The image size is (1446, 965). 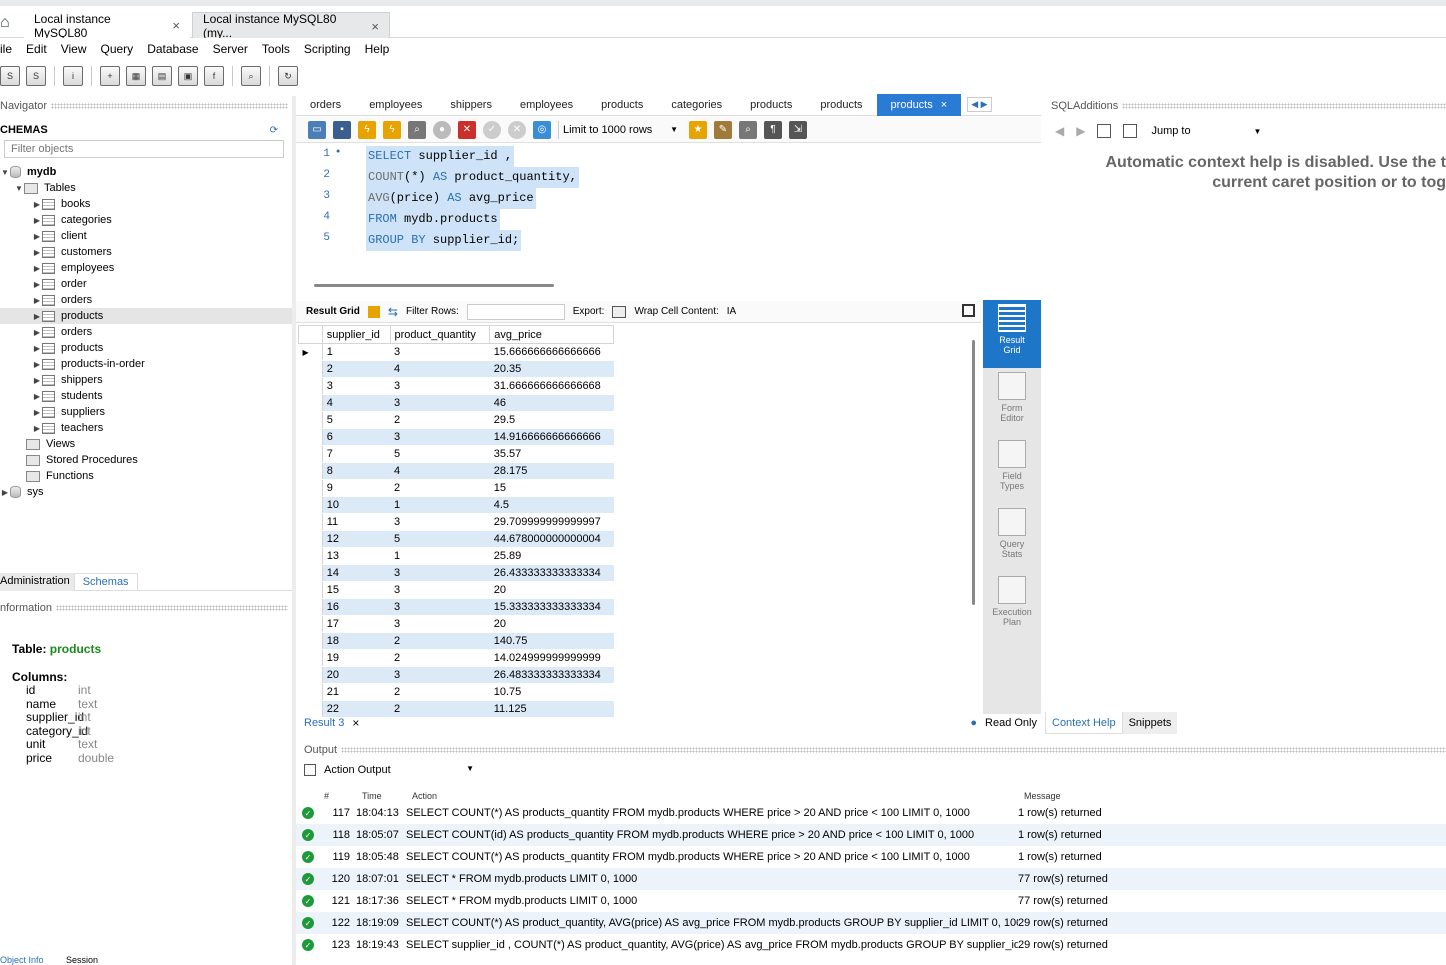 I want to click on filter-objects-box, so click(x=144, y=149).